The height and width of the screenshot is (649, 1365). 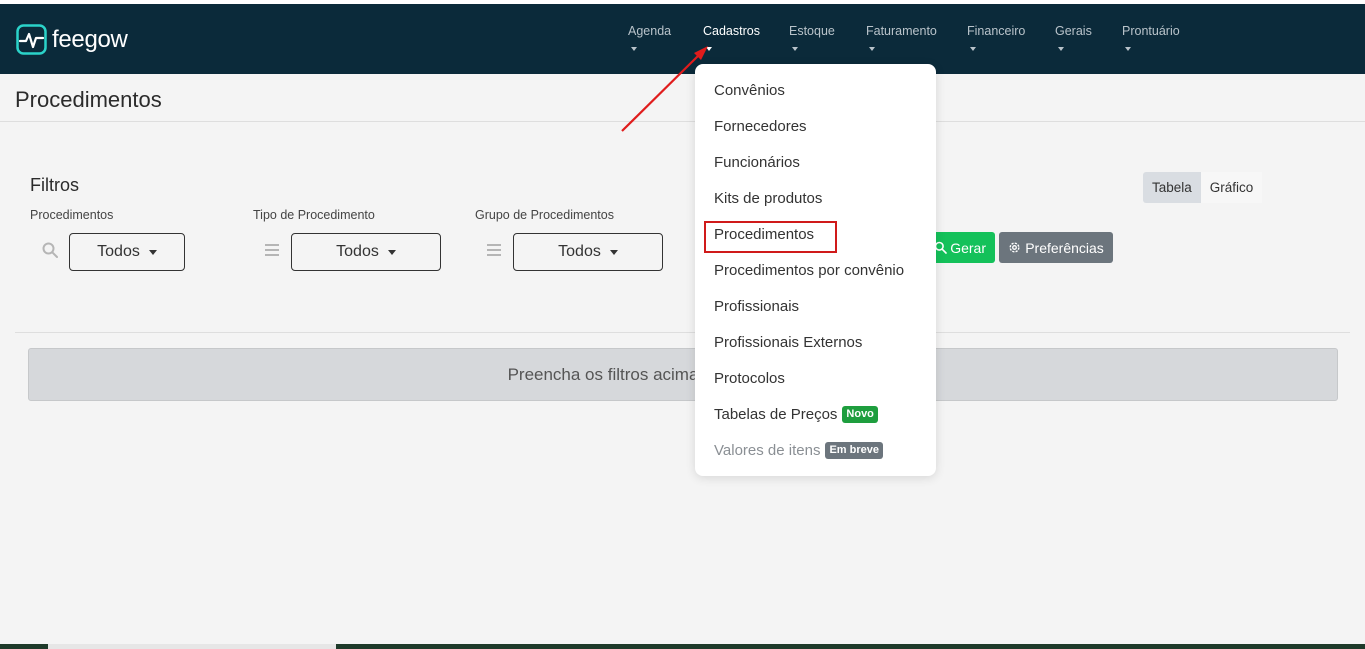 I want to click on new-badge: Novo, so click(x=860, y=414).